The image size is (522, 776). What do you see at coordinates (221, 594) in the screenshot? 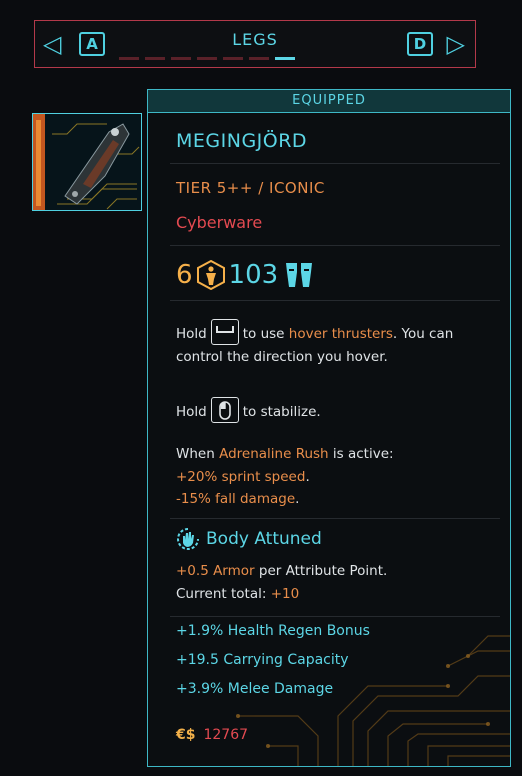
I see `current-label: Current total:` at bounding box center [221, 594].